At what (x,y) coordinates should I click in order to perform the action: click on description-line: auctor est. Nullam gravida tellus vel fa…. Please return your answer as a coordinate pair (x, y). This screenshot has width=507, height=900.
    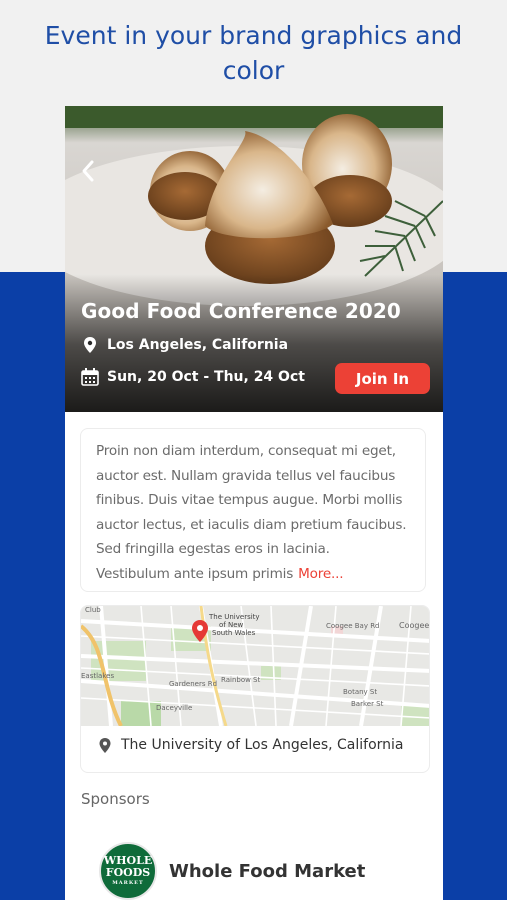
    Looking at the image, I should click on (246, 475).